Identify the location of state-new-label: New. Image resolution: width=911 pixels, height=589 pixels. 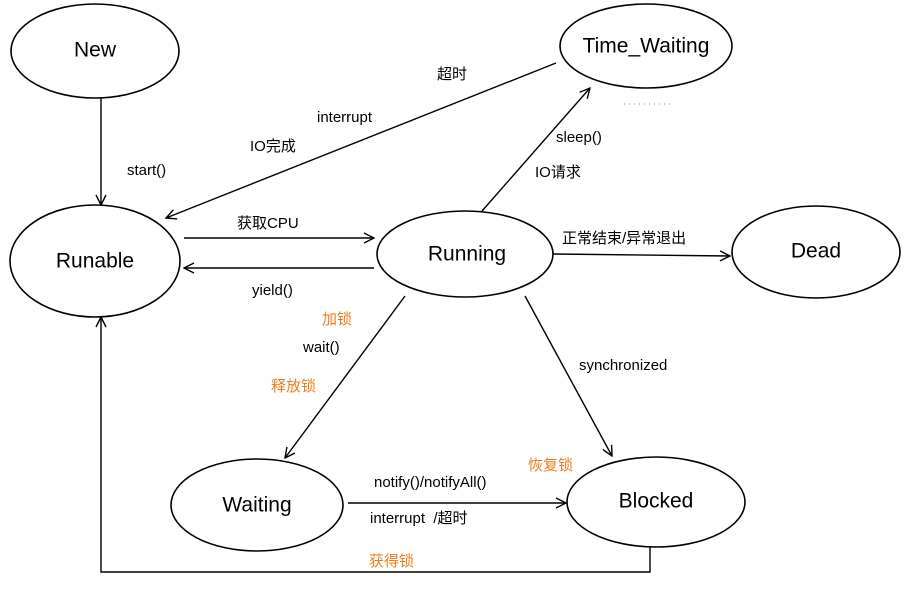
(95, 50).